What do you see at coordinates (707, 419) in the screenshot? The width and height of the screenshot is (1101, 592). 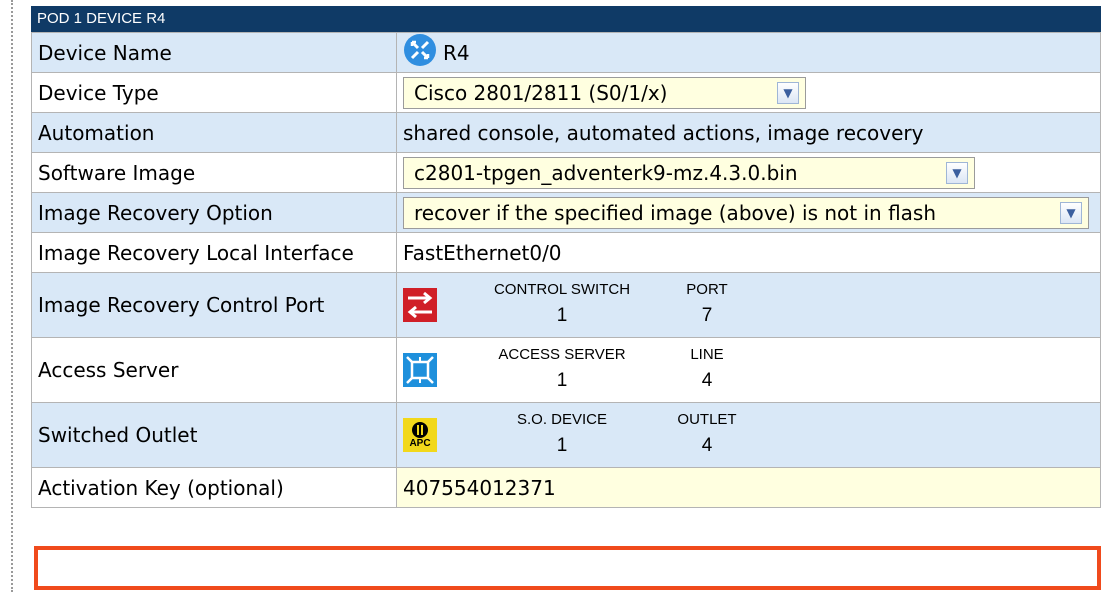 I see `outlet-header: OUTLET` at bounding box center [707, 419].